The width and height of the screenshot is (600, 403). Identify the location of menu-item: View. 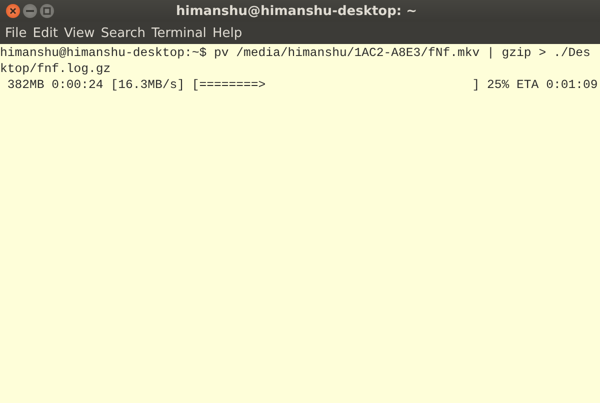
(79, 33).